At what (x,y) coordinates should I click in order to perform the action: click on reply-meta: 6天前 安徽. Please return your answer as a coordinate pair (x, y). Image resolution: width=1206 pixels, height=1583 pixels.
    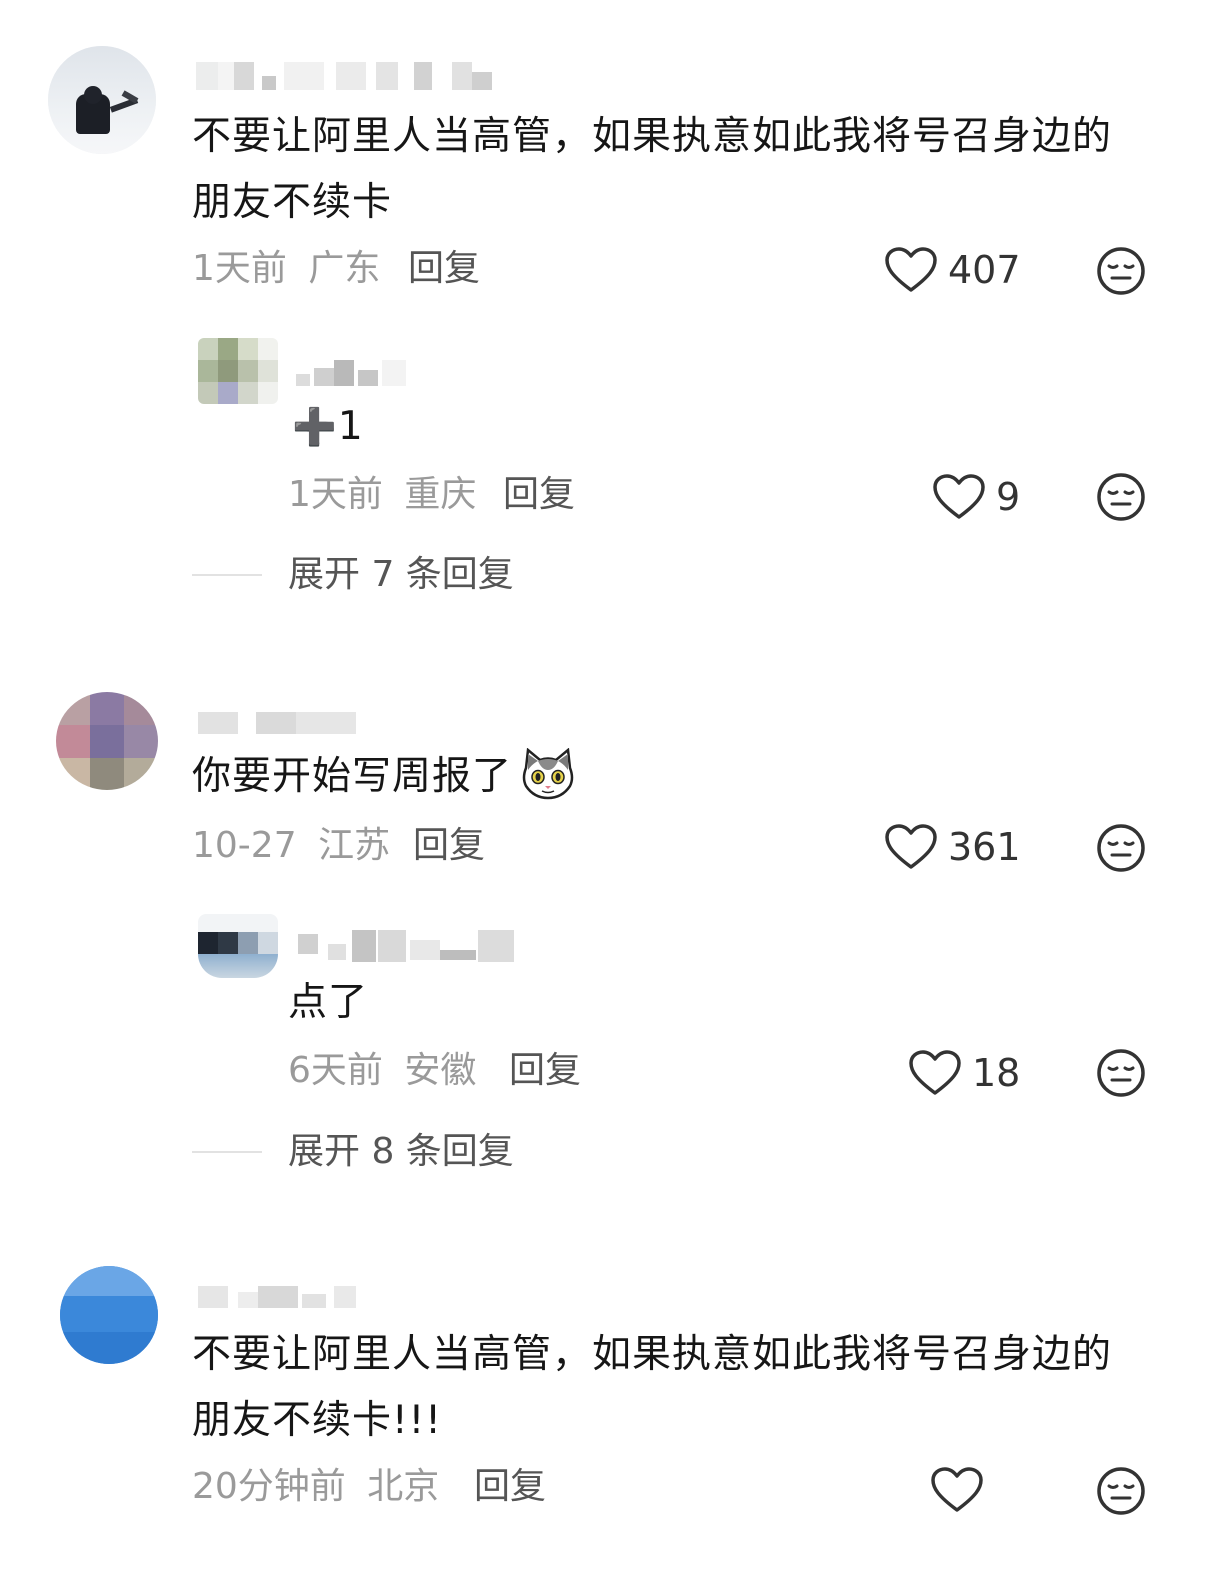
    Looking at the image, I should click on (382, 1071).